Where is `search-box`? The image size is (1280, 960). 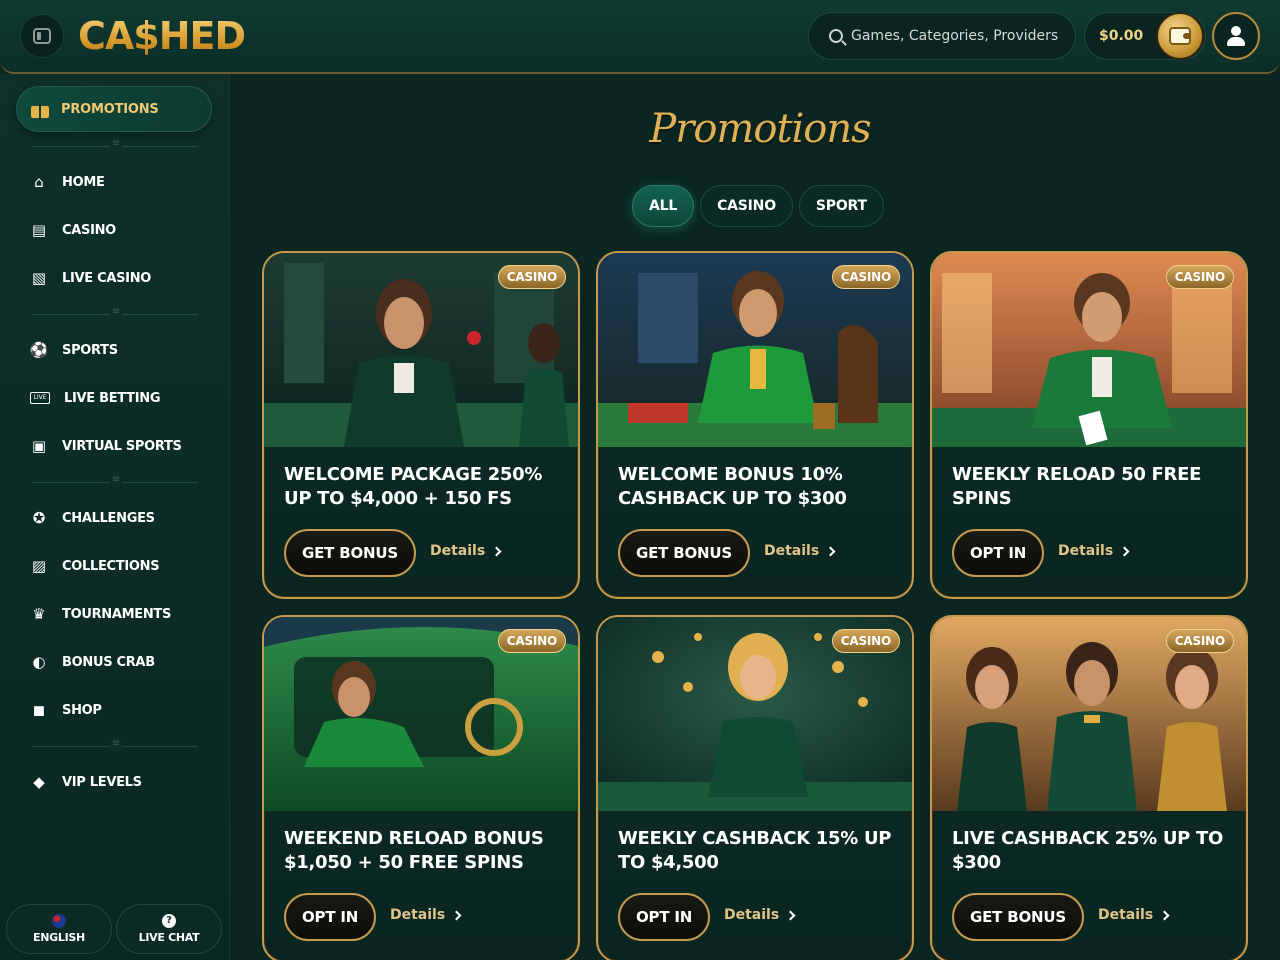
search-box is located at coordinates (942, 36).